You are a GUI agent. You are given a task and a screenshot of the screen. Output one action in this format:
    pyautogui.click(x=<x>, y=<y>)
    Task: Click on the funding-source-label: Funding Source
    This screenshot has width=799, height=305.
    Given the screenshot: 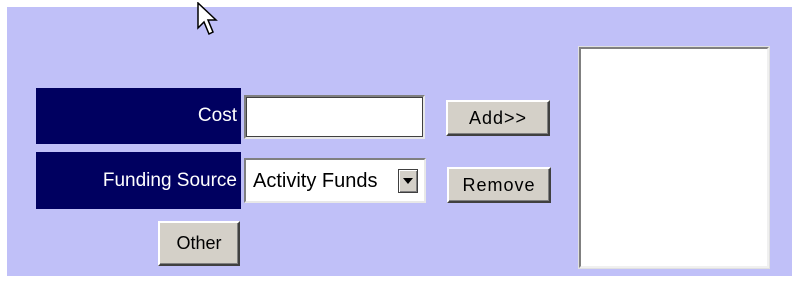 What is the action you would take?
    pyautogui.click(x=138, y=180)
    